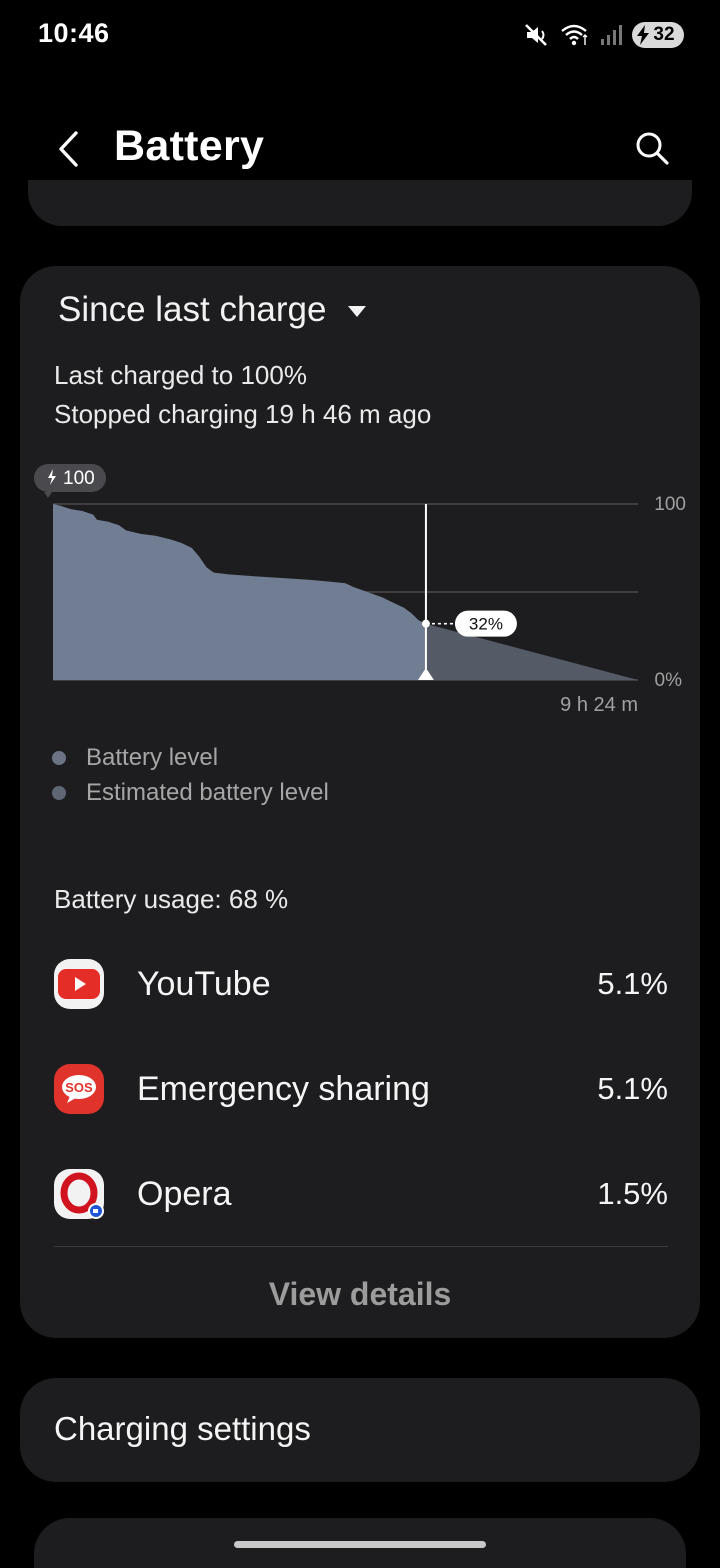  Describe the element at coordinates (360, 203) in the screenshot. I see `previous-card` at that location.